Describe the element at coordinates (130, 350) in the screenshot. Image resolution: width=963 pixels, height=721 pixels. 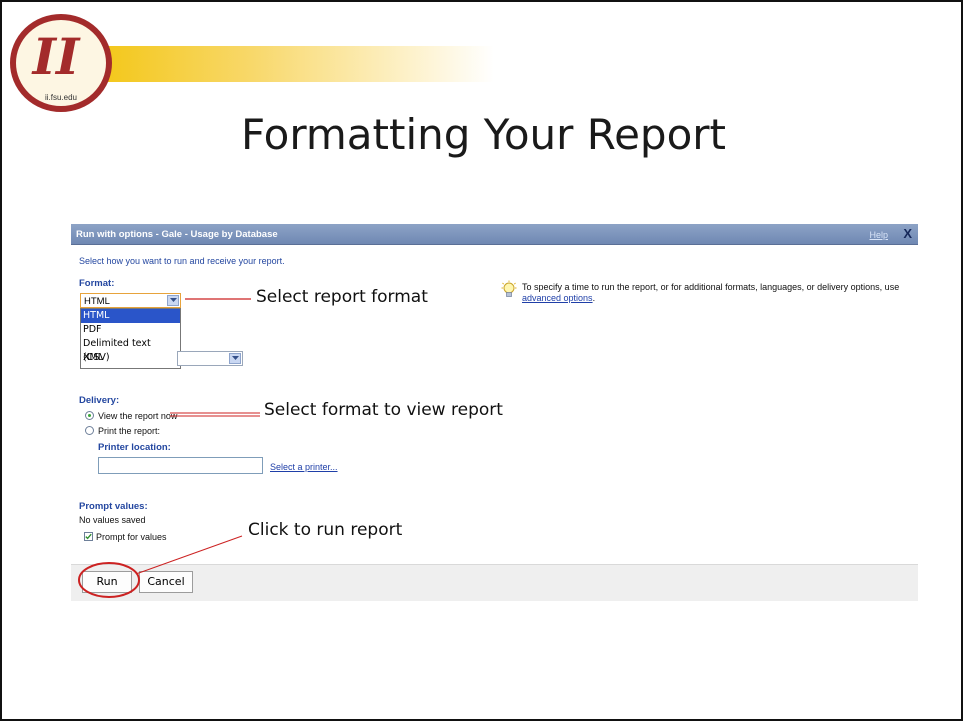
I see `format-option-csv: Delimited text (CSV)` at that location.